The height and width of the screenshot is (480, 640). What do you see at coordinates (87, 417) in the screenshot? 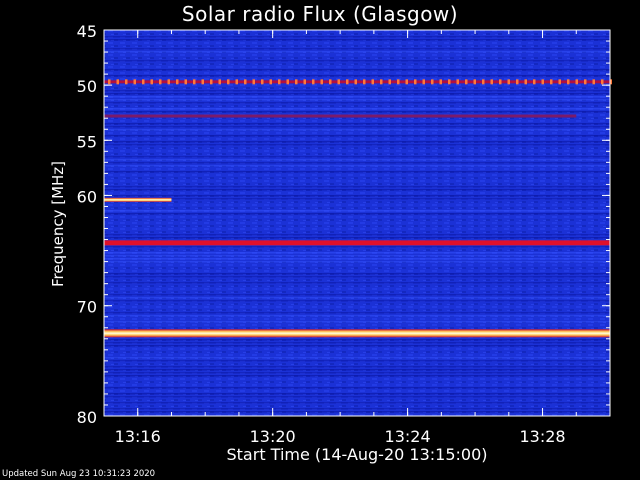
I see `y-tick-label: 80` at bounding box center [87, 417].